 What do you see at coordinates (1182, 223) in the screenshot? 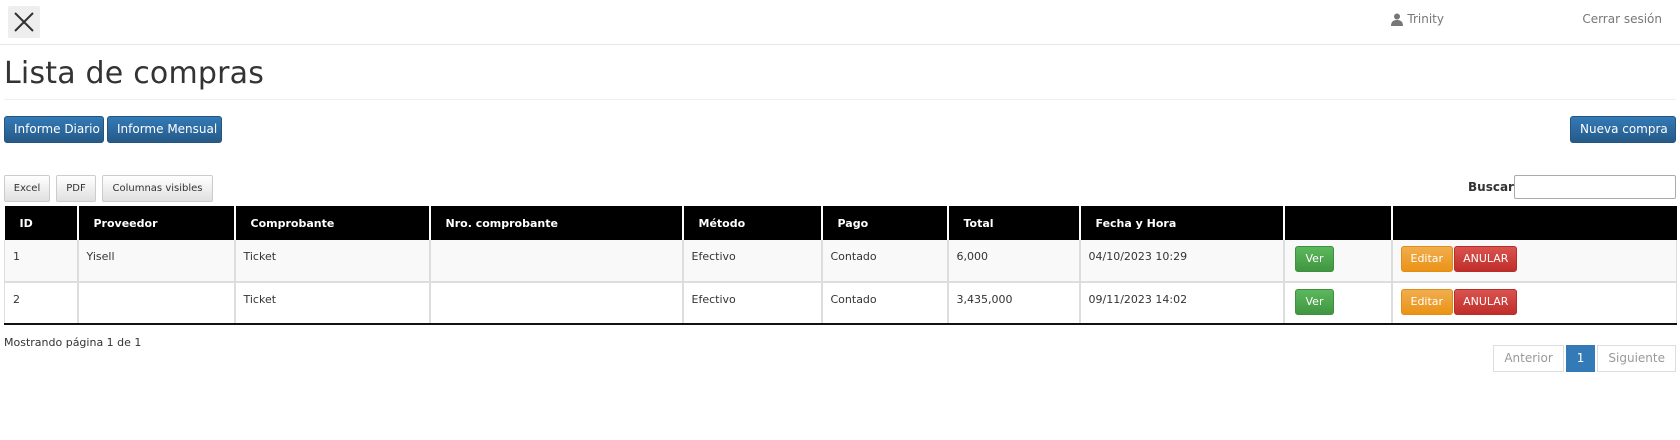
I see `column-header-fecha-hora: Fecha y Hora` at bounding box center [1182, 223].